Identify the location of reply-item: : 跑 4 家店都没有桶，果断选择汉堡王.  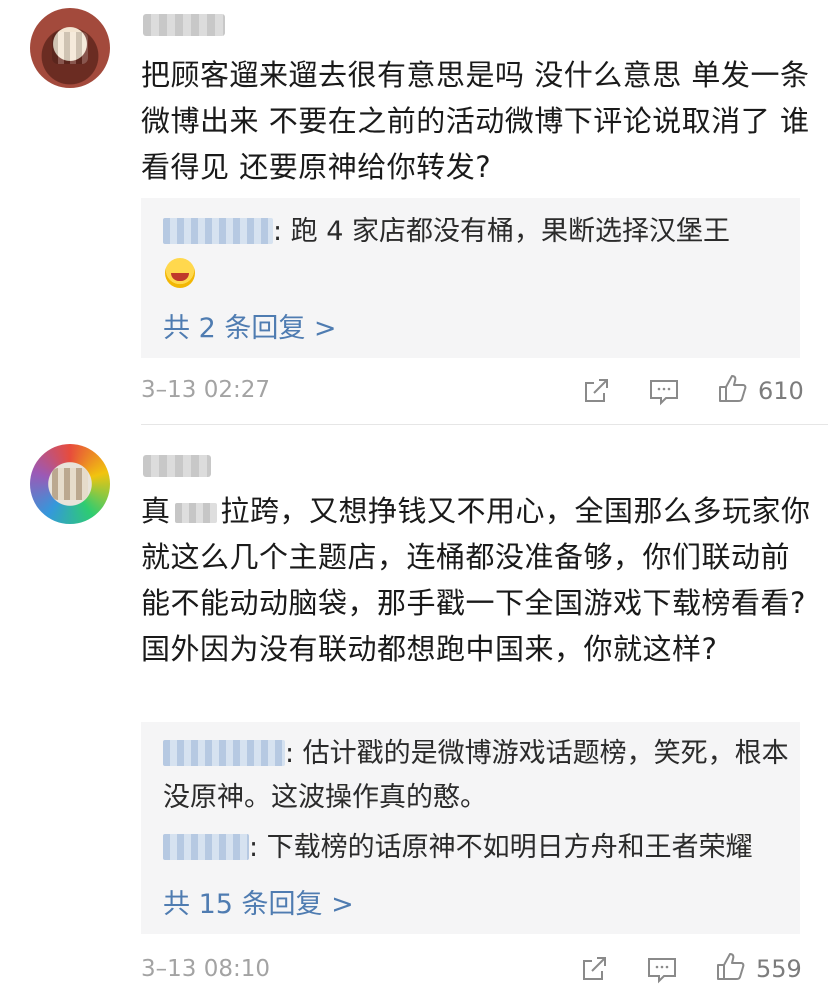
(478, 232).